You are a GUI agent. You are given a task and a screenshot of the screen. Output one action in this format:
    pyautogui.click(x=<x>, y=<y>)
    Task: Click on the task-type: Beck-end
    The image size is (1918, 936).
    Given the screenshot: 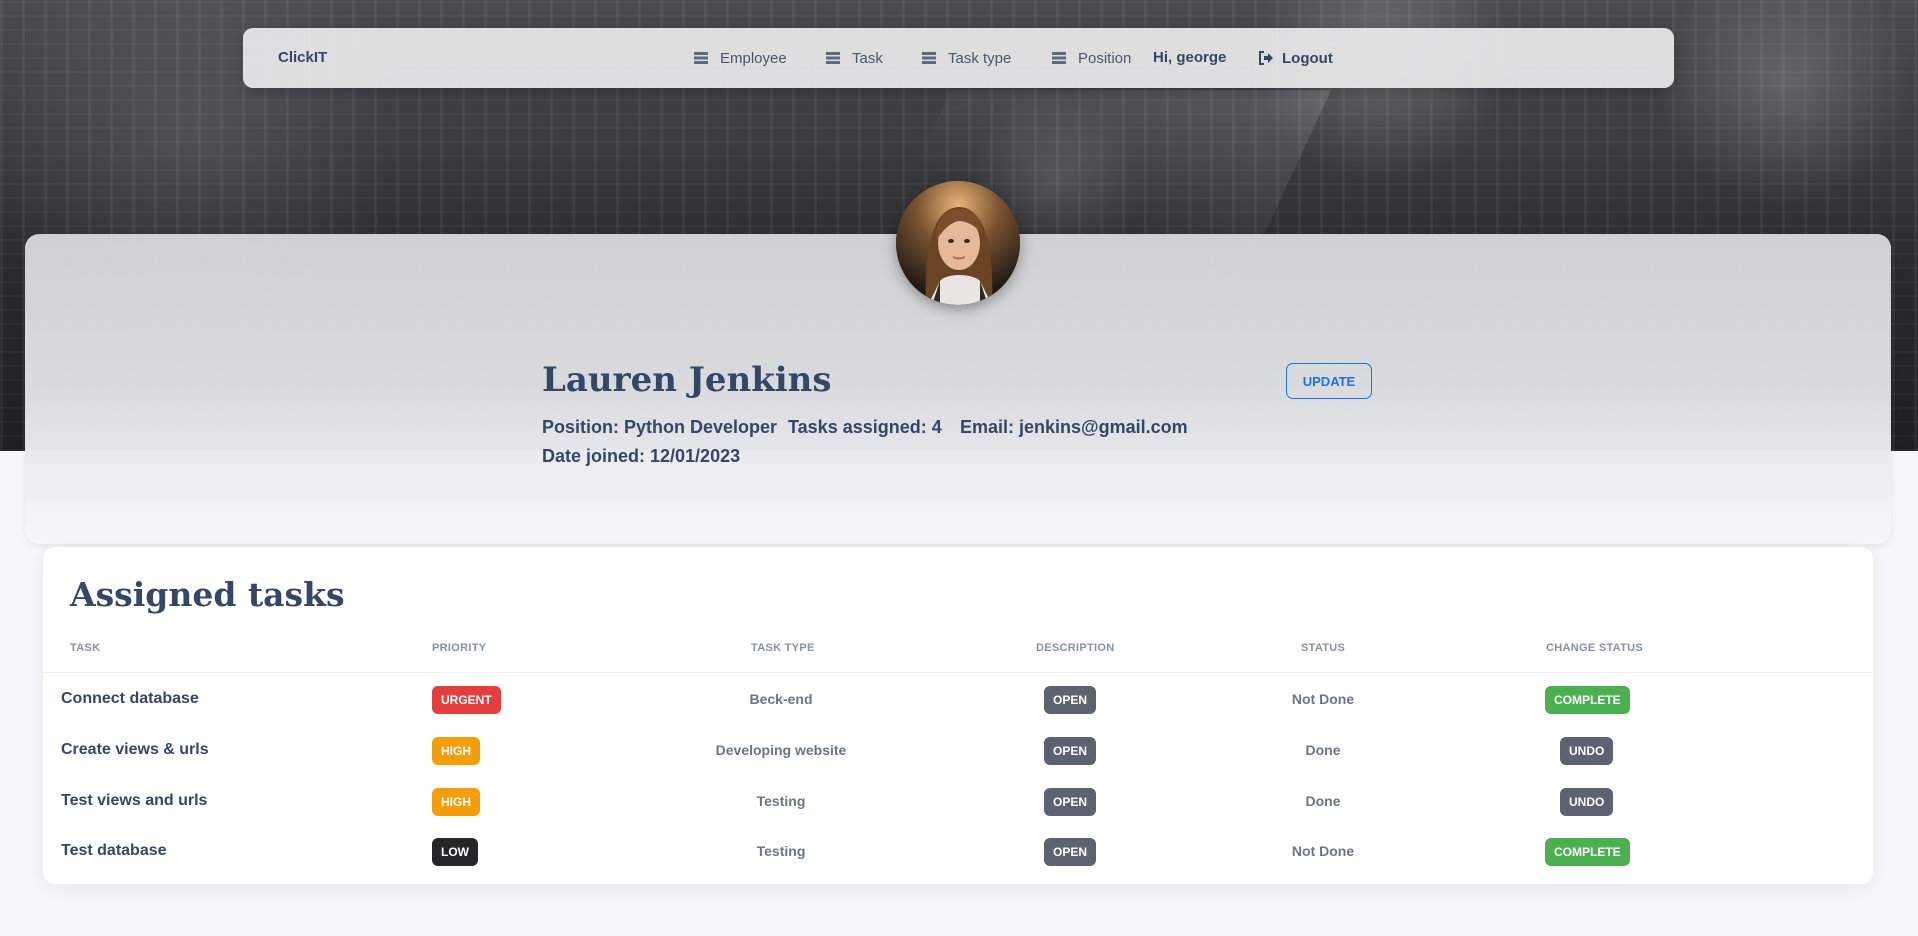 What is the action you would take?
    pyautogui.click(x=781, y=699)
    